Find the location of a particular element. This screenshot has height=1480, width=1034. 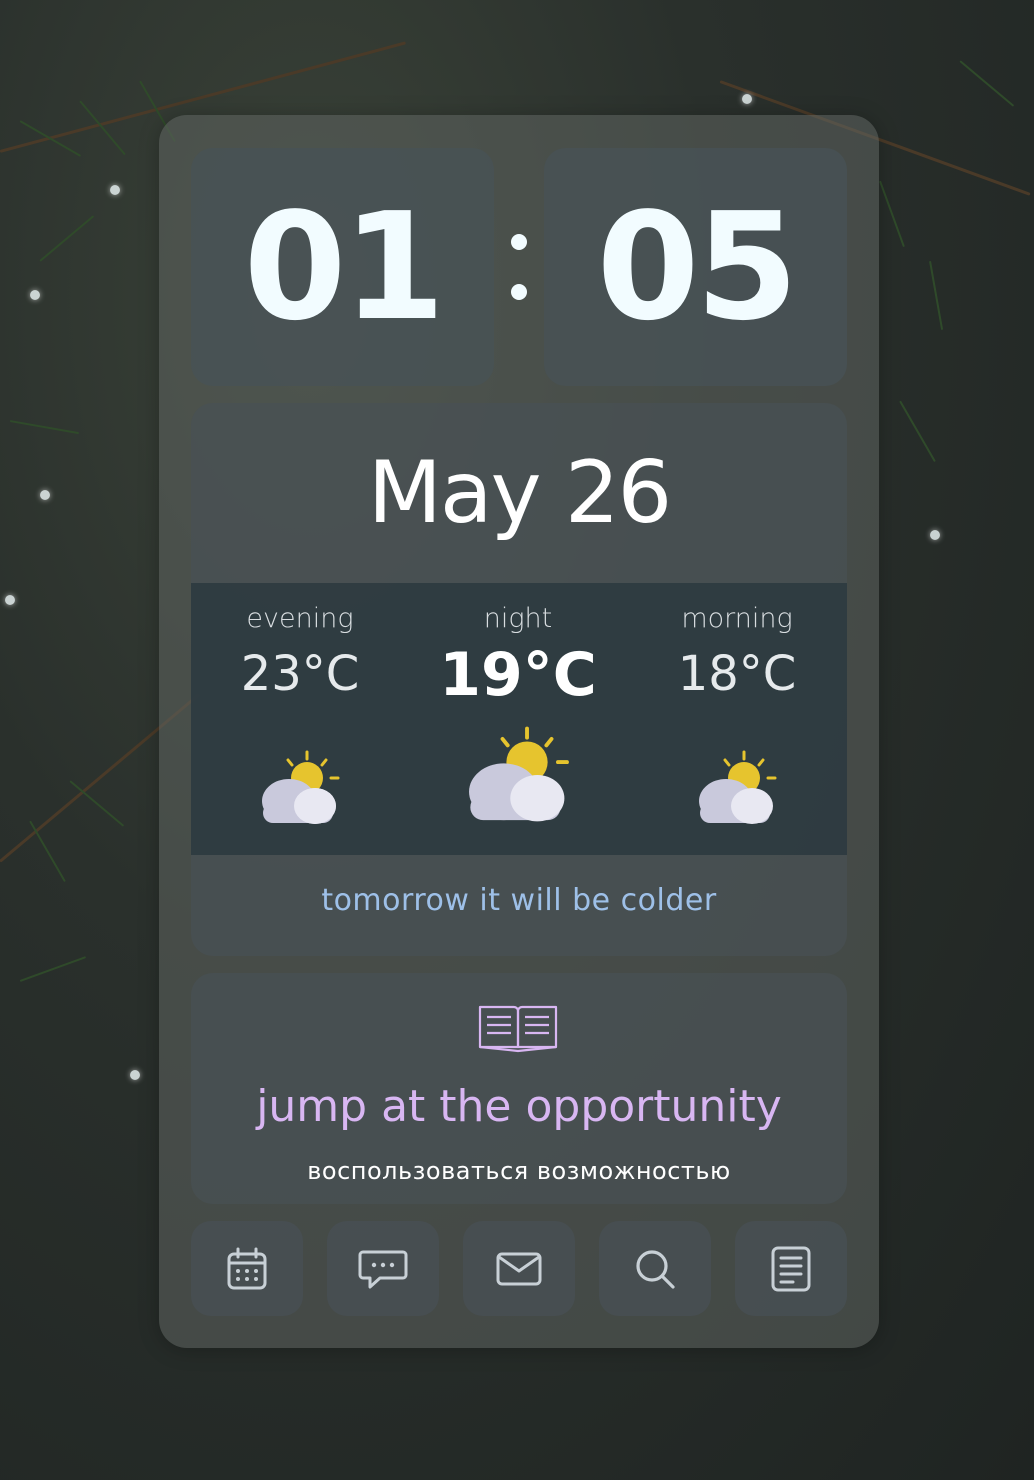

clock-hours: 01 is located at coordinates (344, 267).